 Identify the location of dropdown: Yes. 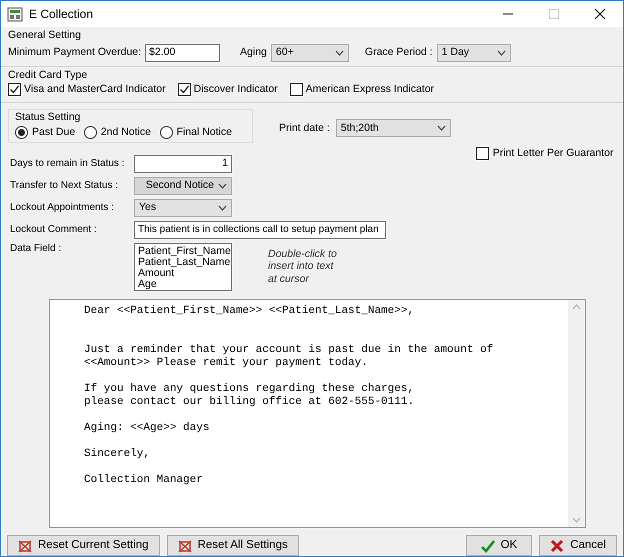
(183, 207).